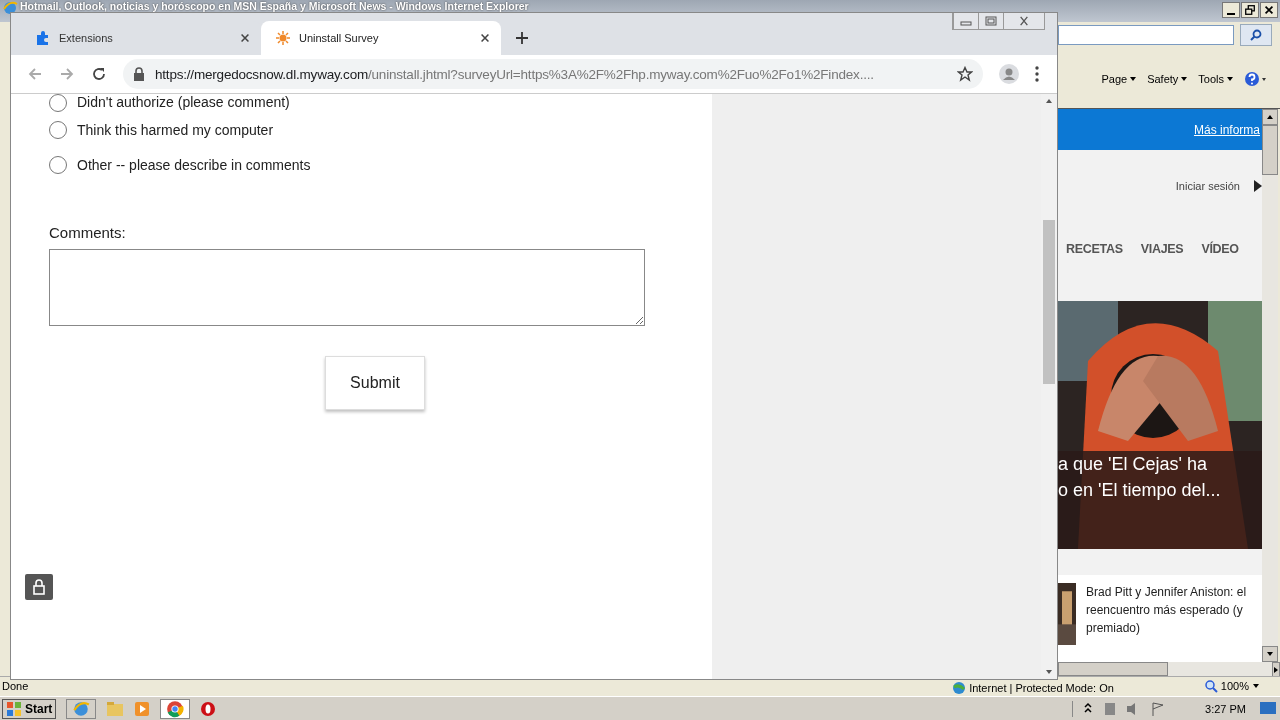 The height and width of the screenshot is (720, 1280). Describe the element at coordinates (1231, 13) in the screenshot. I see `minimize-icon` at that location.